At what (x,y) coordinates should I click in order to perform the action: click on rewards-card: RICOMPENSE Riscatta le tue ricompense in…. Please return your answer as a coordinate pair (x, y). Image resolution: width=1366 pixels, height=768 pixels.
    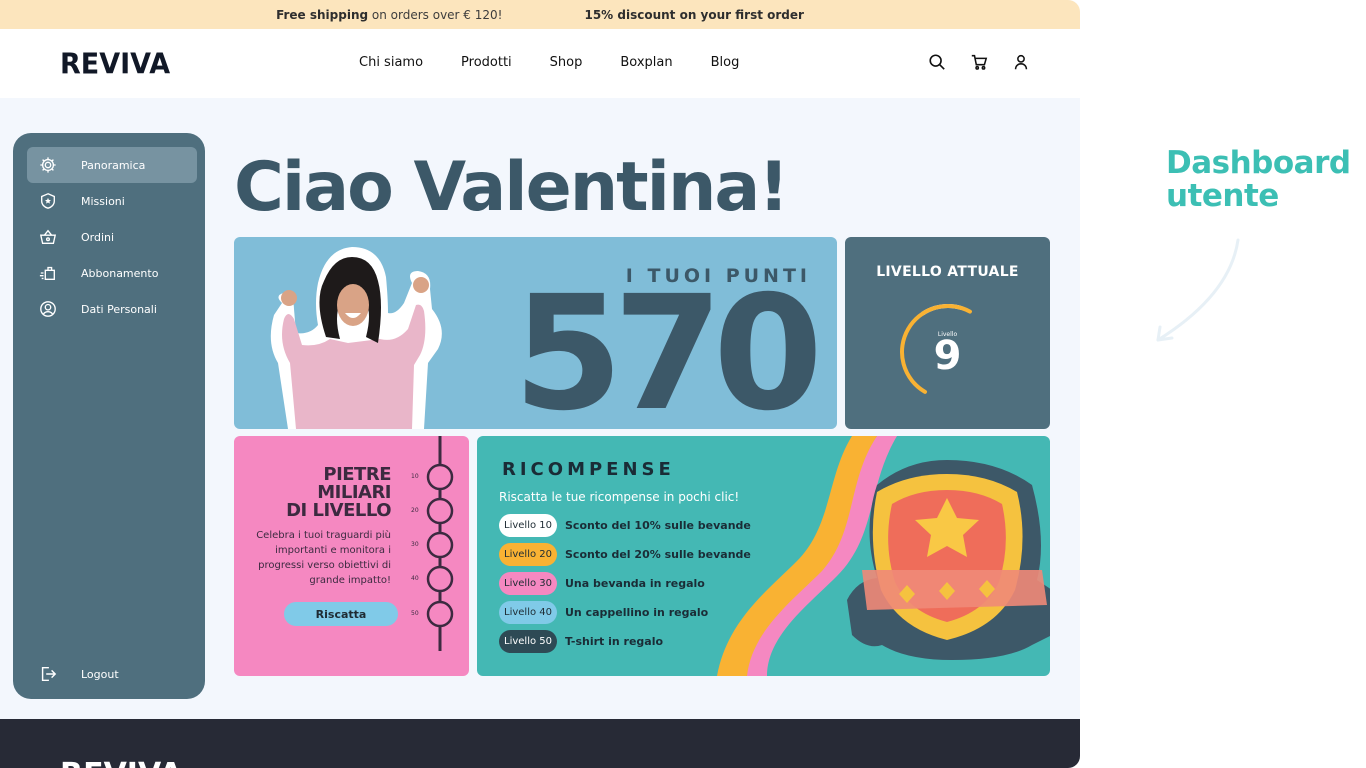
    Looking at the image, I should click on (763, 556).